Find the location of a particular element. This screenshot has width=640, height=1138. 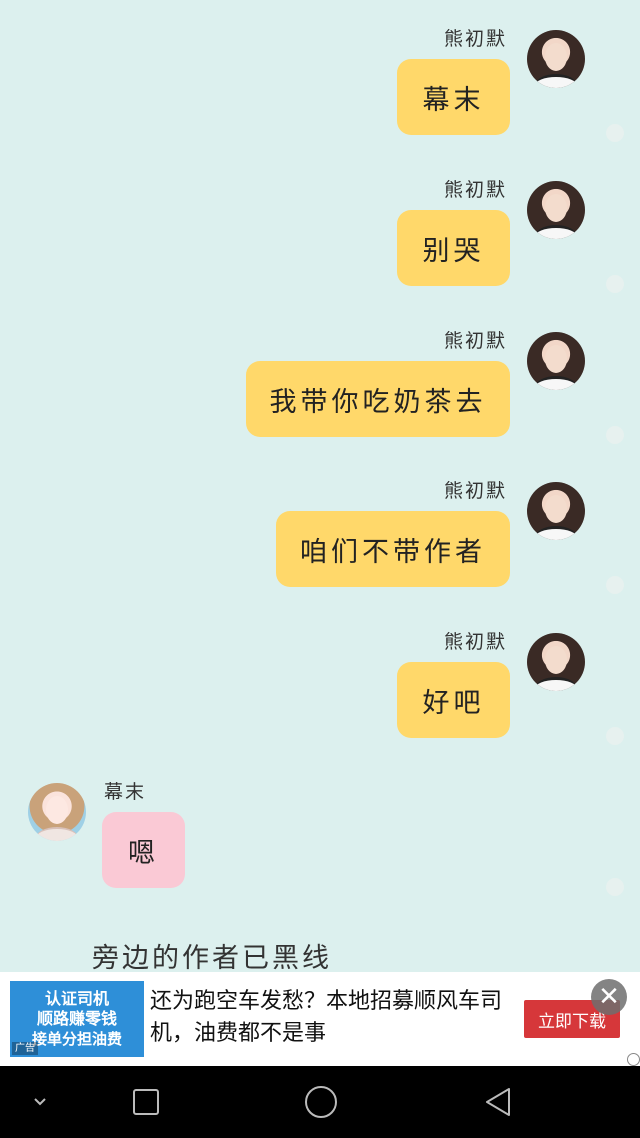

chevron-down-icon is located at coordinates (40, 1102).